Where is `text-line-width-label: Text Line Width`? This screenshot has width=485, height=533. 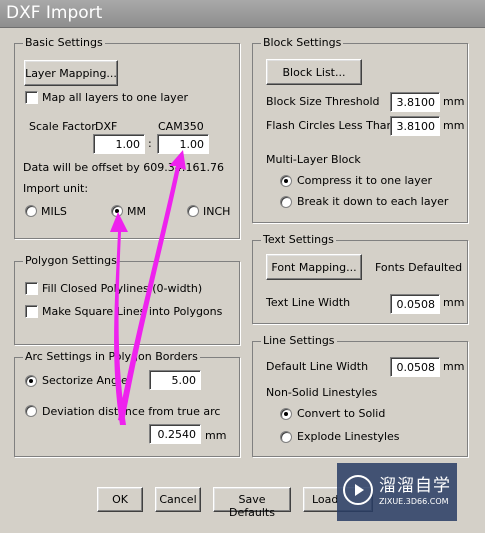 text-line-width-label: Text Line Width is located at coordinates (308, 302).